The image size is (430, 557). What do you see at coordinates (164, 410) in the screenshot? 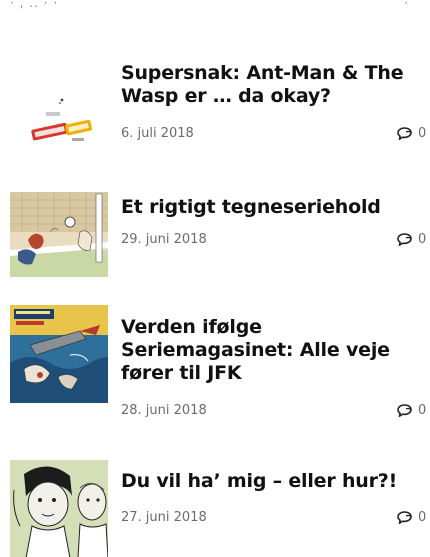
I see `post-date: 28. juni 2018` at bounding box center [164, 410].